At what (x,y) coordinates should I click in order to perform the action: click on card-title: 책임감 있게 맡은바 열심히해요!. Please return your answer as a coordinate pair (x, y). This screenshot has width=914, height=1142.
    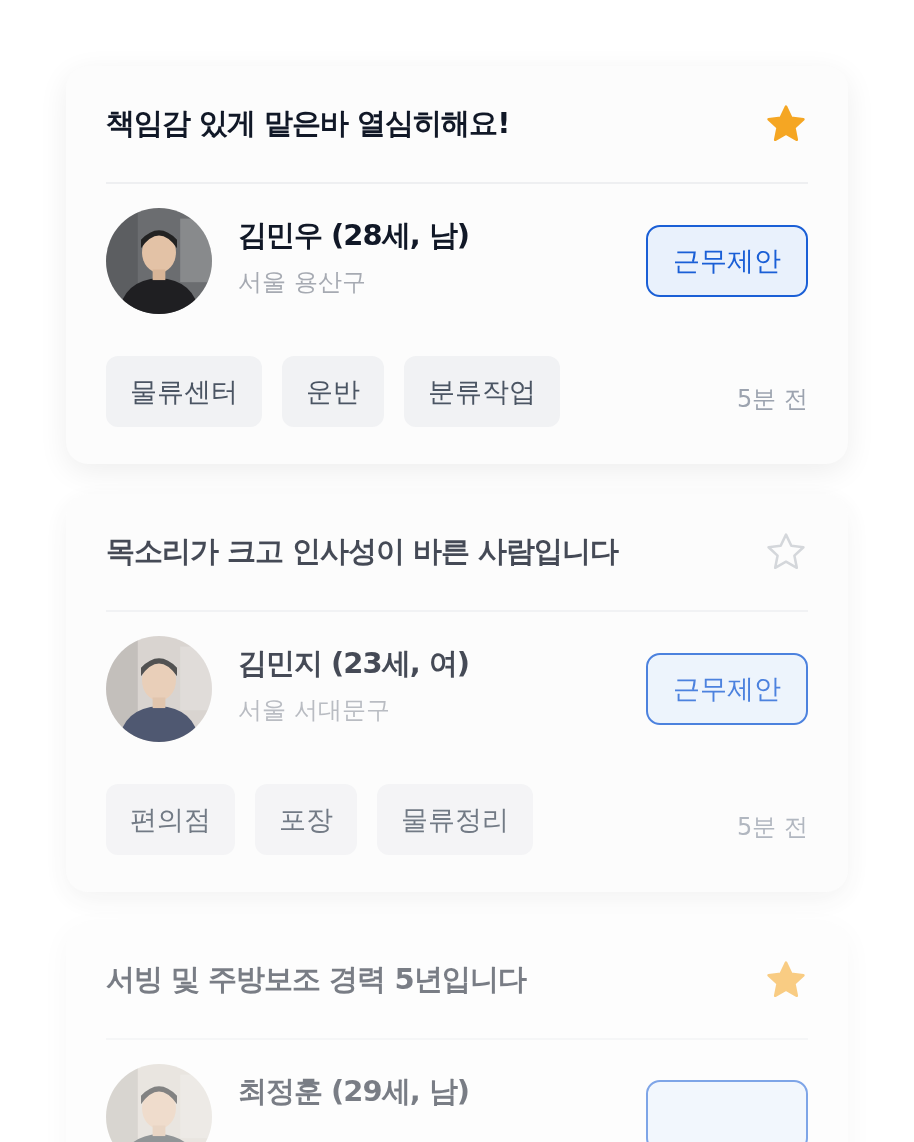
    Looking at the image, I should click on (308, 123).